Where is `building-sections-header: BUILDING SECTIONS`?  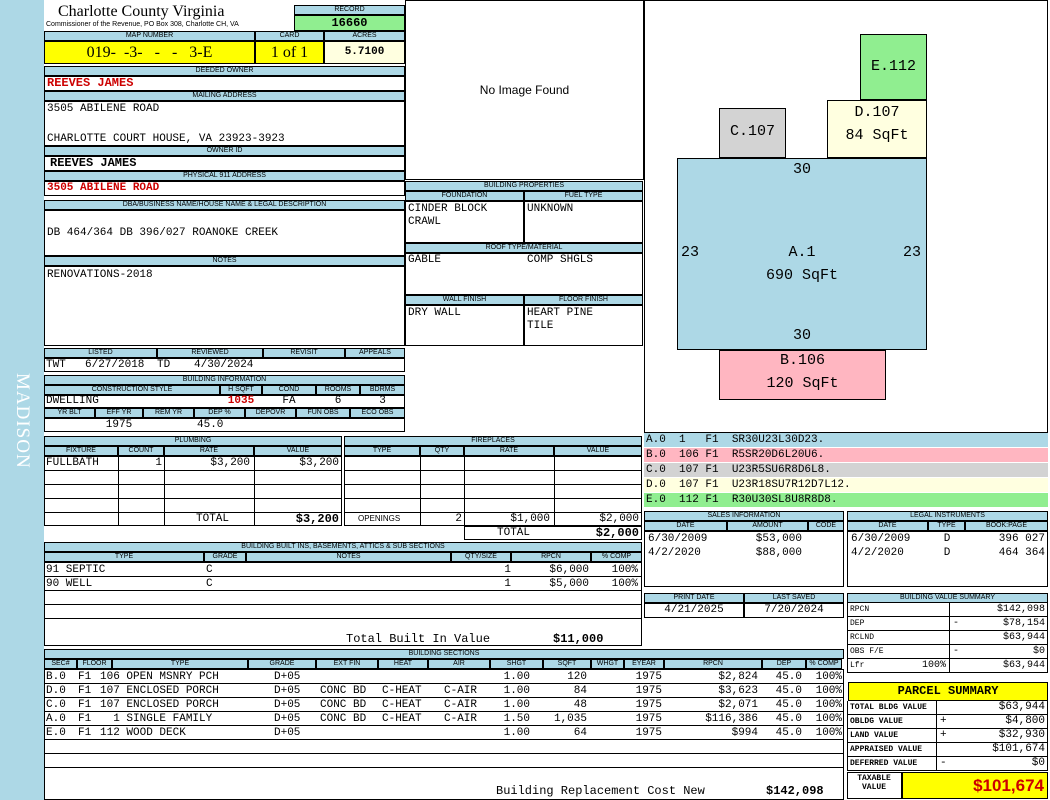
building-sections-header: BUILDING SECTIONS is located at coordinates (444, 654).